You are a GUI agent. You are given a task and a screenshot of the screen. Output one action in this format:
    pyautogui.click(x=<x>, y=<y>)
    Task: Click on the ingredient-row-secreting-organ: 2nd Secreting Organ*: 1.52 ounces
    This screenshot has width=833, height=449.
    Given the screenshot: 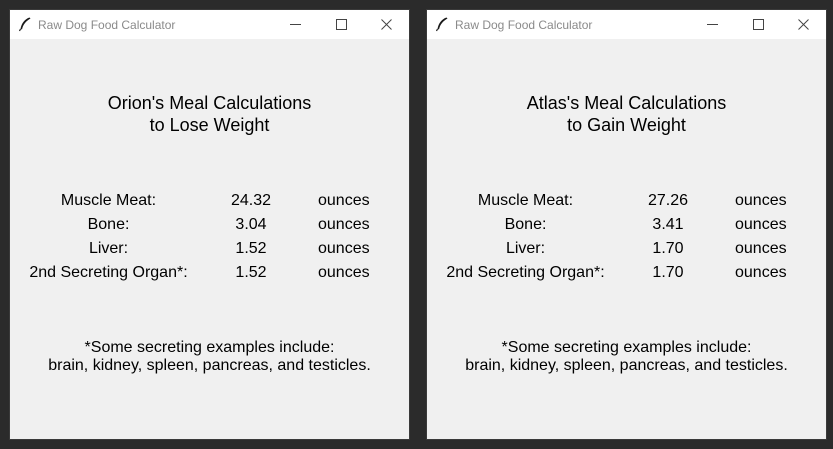 What is the action you would take?
    pyautogui.click(x=209, y=275)
    